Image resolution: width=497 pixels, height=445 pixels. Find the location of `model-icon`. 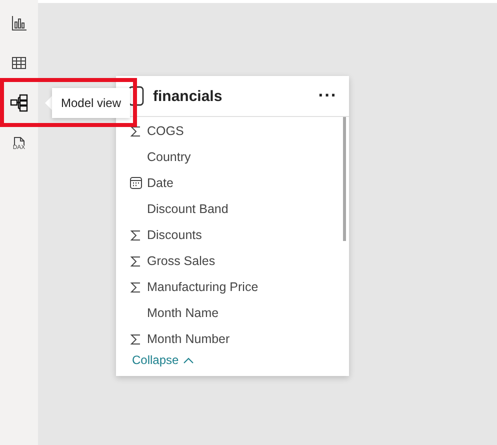

model-icon is located at coordinates (19, 103).